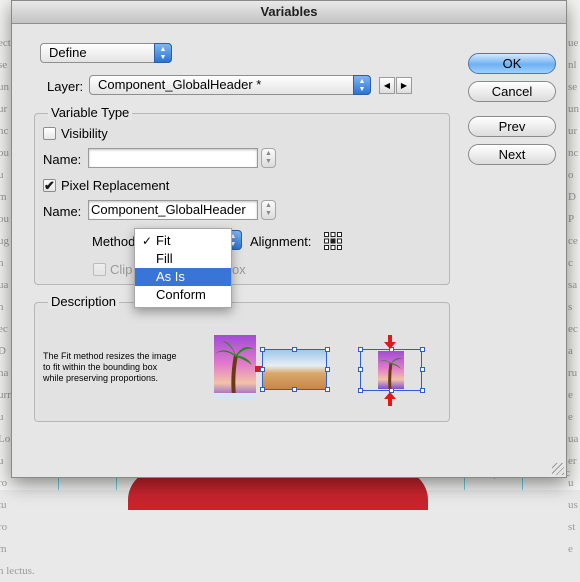 The image size is (580, 582). Describe the element at coordinates (173, 210) in the screenshot. I see `pixel-replacement-name-field: Component_GlobalHeader` at that location.